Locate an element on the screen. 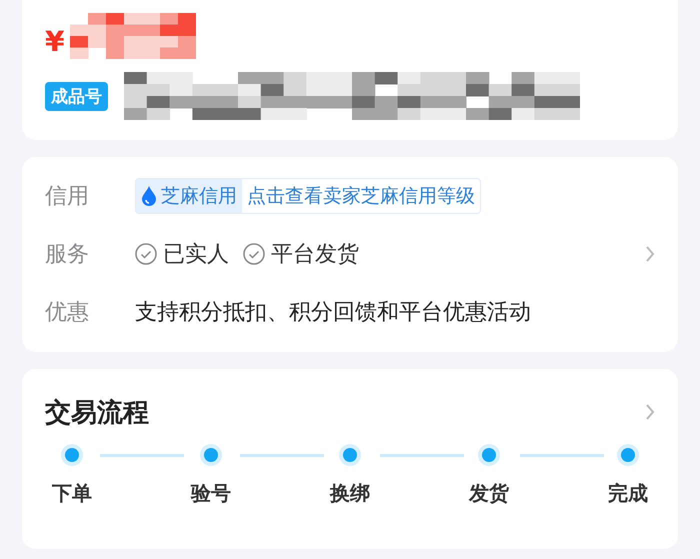 The image size is (700, 559). step-label: 换绑 is located at coordinates (350, 493).